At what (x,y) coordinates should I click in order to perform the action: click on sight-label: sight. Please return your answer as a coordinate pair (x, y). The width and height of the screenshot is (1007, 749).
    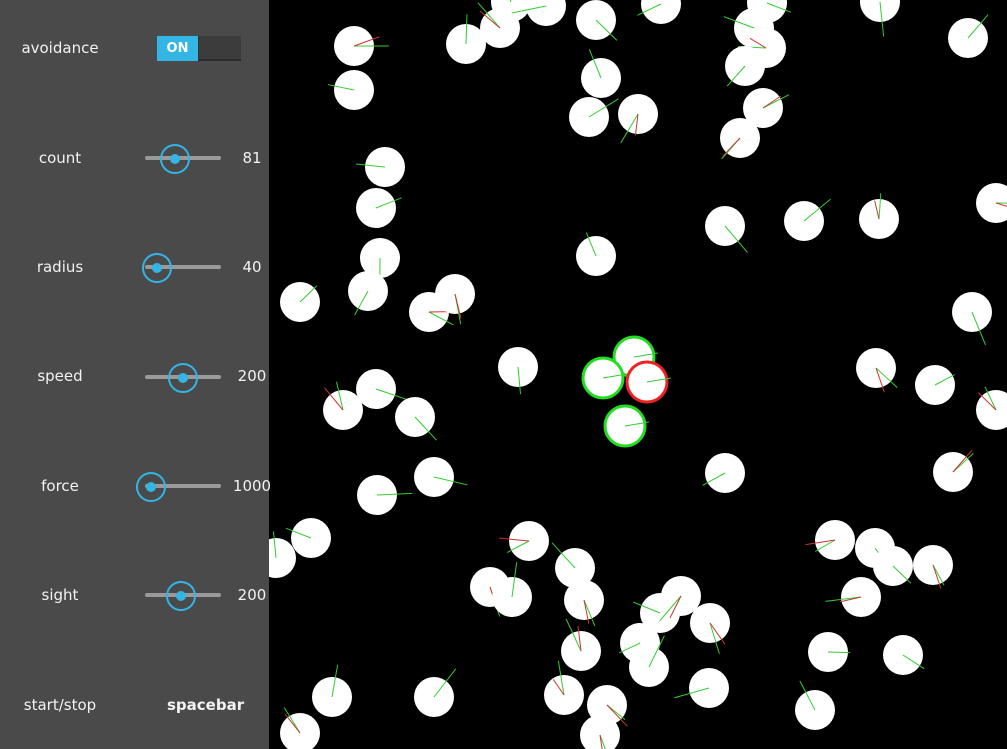
    Looking at the image, I should click on (60, 595).